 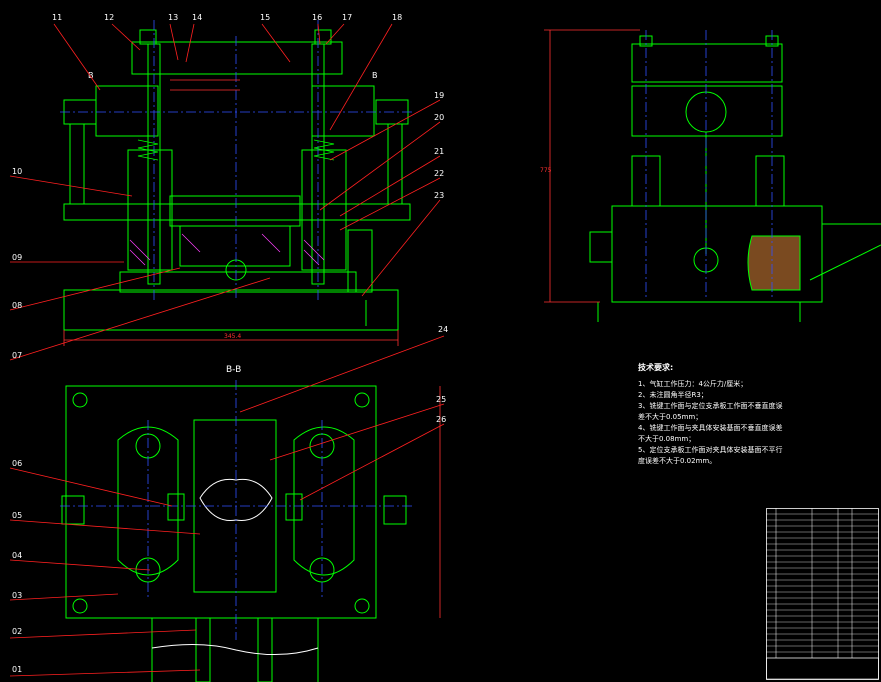 What do you see at coordinates (439, 173) in the screenshot?
I see `balloon-22: 22` at bounding box center [439, 173].